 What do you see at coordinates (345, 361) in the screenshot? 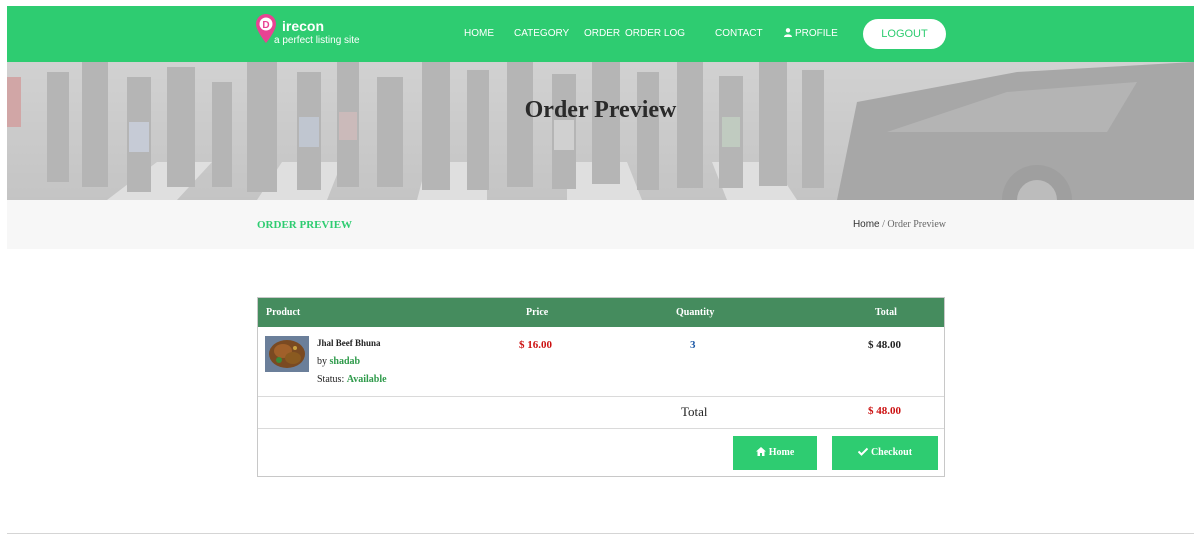
I see `seller-link: shadab` at bounding box center [345, 361].